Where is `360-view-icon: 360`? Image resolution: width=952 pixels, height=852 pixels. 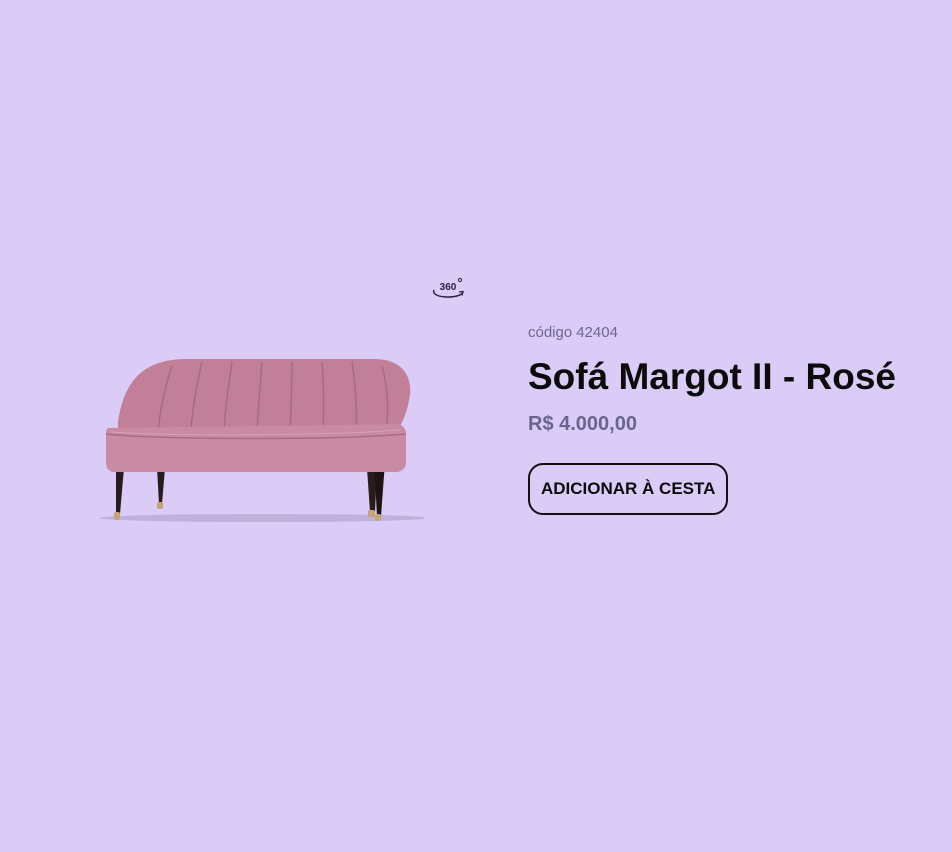 360-view-icon: 360 is located at coordinates (448, 289).